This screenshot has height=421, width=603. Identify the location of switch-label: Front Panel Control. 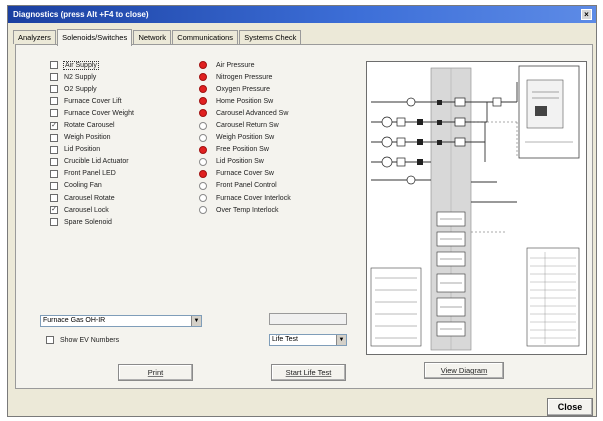
(246, 186).